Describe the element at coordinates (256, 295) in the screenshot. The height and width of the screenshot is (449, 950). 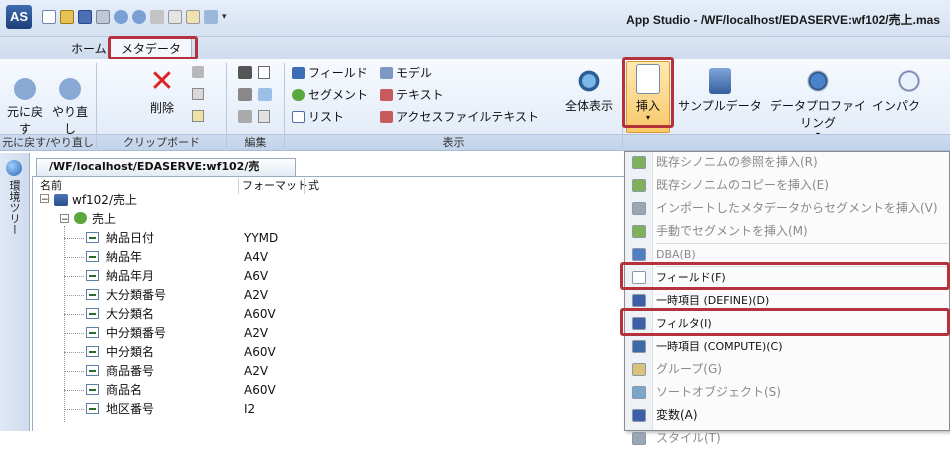
I see `field-format: A2V` at that location.